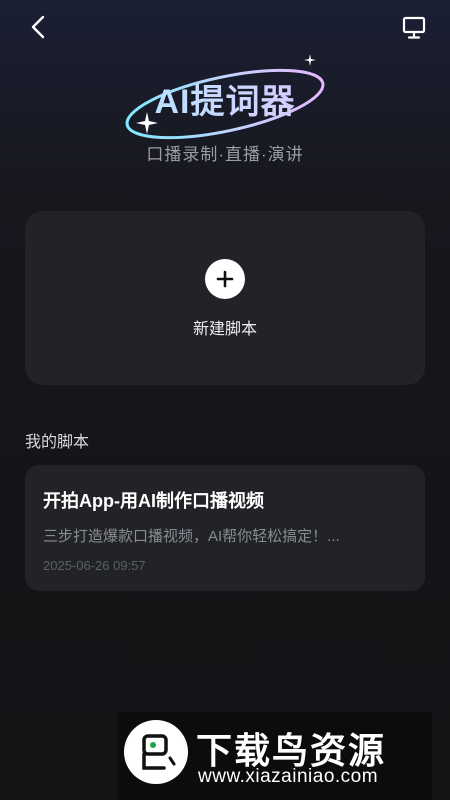 Image resolution: width=450 pixels, height=800 pixels. What do you see at coordinates (153, 501) in the screenshot?
I see `script-title: 开拍App-用AI制作口播视频` at bounding box center [153, 501].